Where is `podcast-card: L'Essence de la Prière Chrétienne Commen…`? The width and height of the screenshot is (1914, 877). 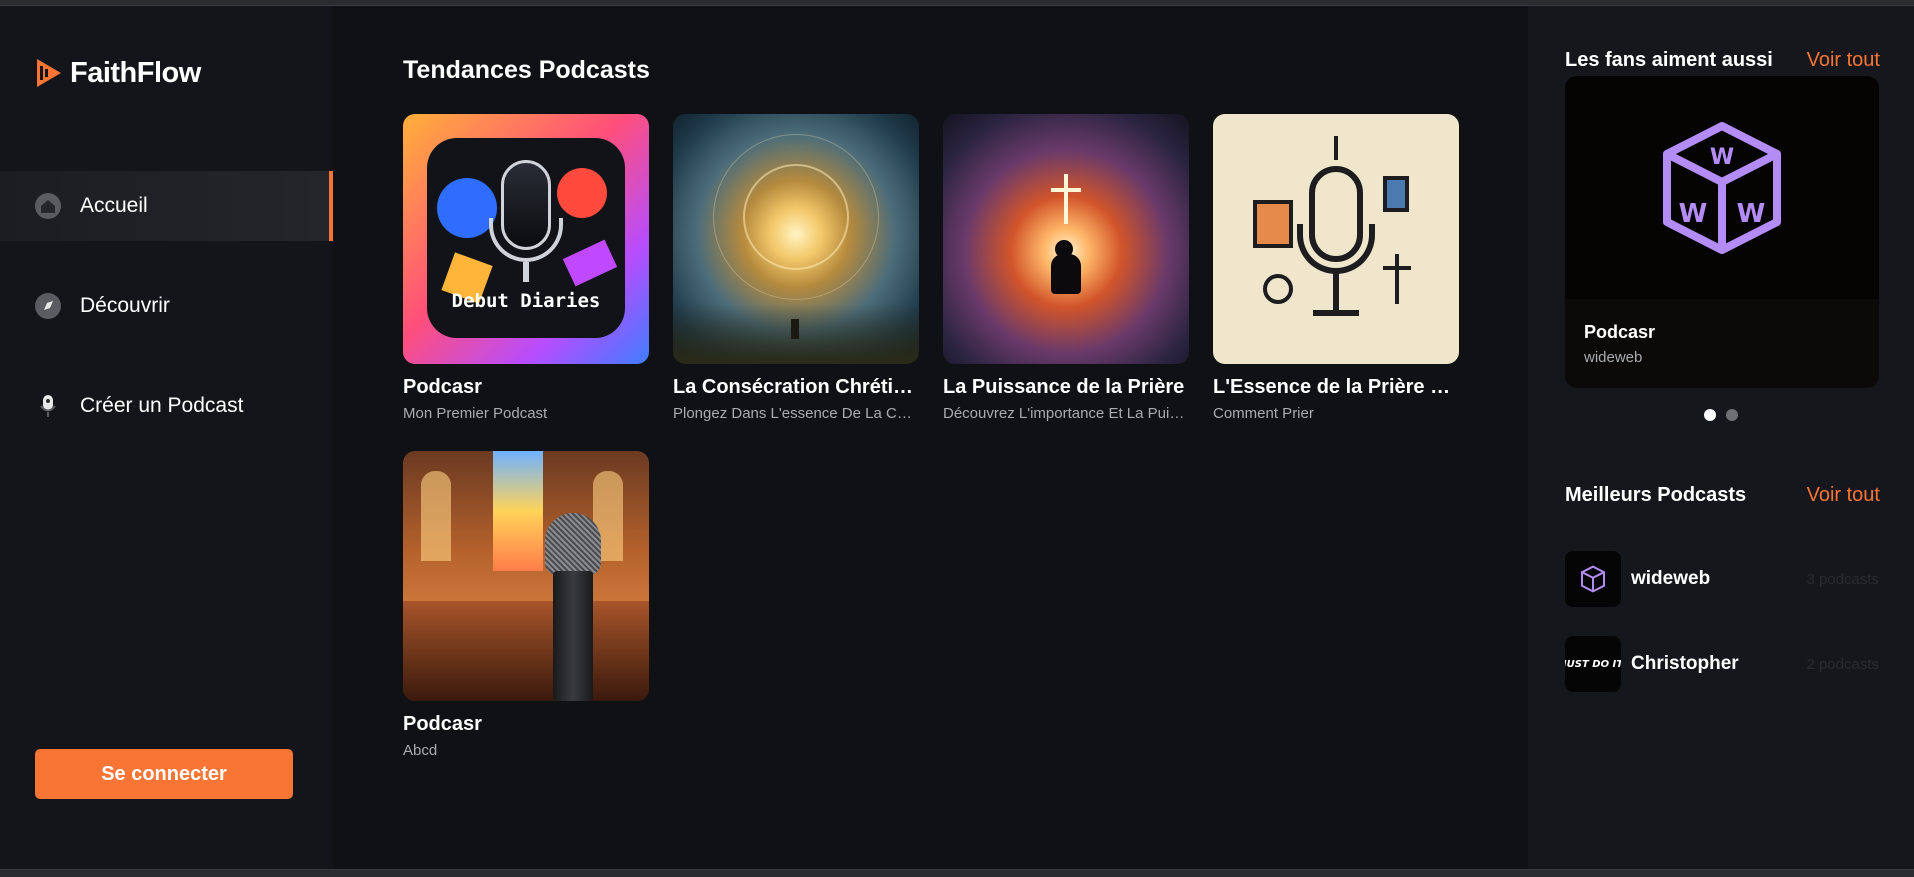
podcast-card: L'Essence de la Prière Chrétienne Commen… is located at coordinates (1336, 268).